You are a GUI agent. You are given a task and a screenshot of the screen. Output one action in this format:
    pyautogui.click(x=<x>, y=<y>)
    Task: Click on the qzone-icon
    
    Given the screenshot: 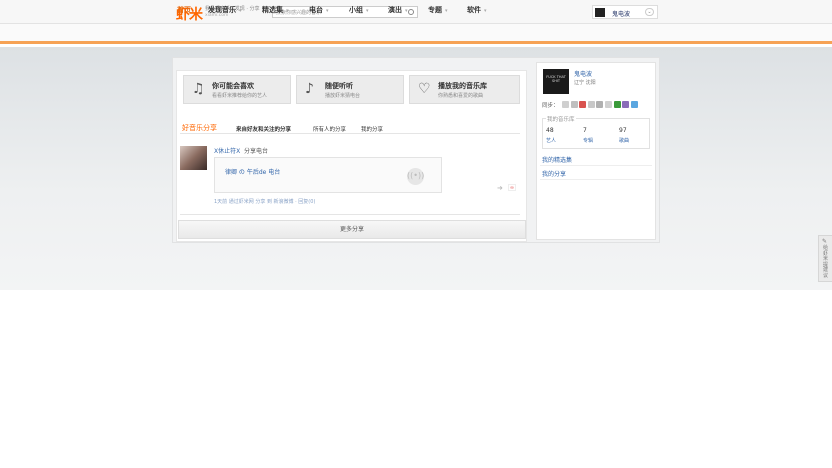 What is the action you would take?
    pyautogui.click(x=591, y=104)
    